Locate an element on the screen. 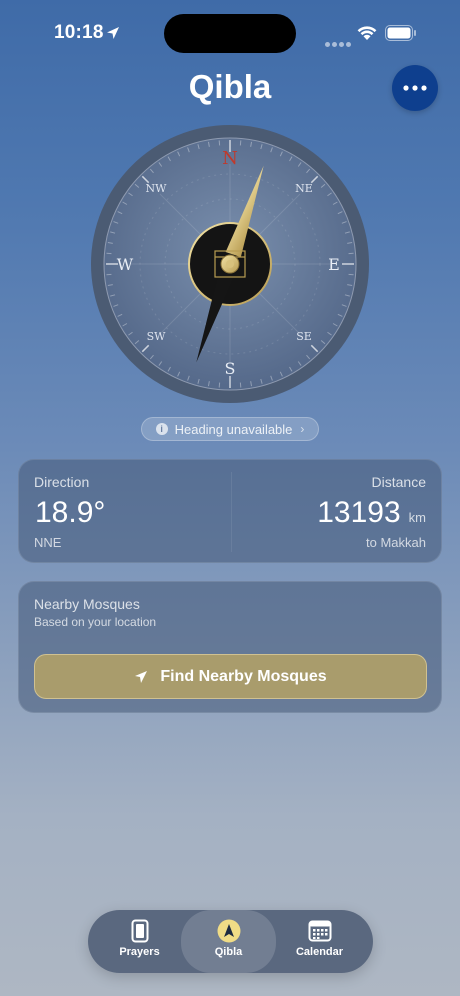 This screenshot has width=460, height=996. distance-readout: 13193 km is located at coordinates (371, 513).